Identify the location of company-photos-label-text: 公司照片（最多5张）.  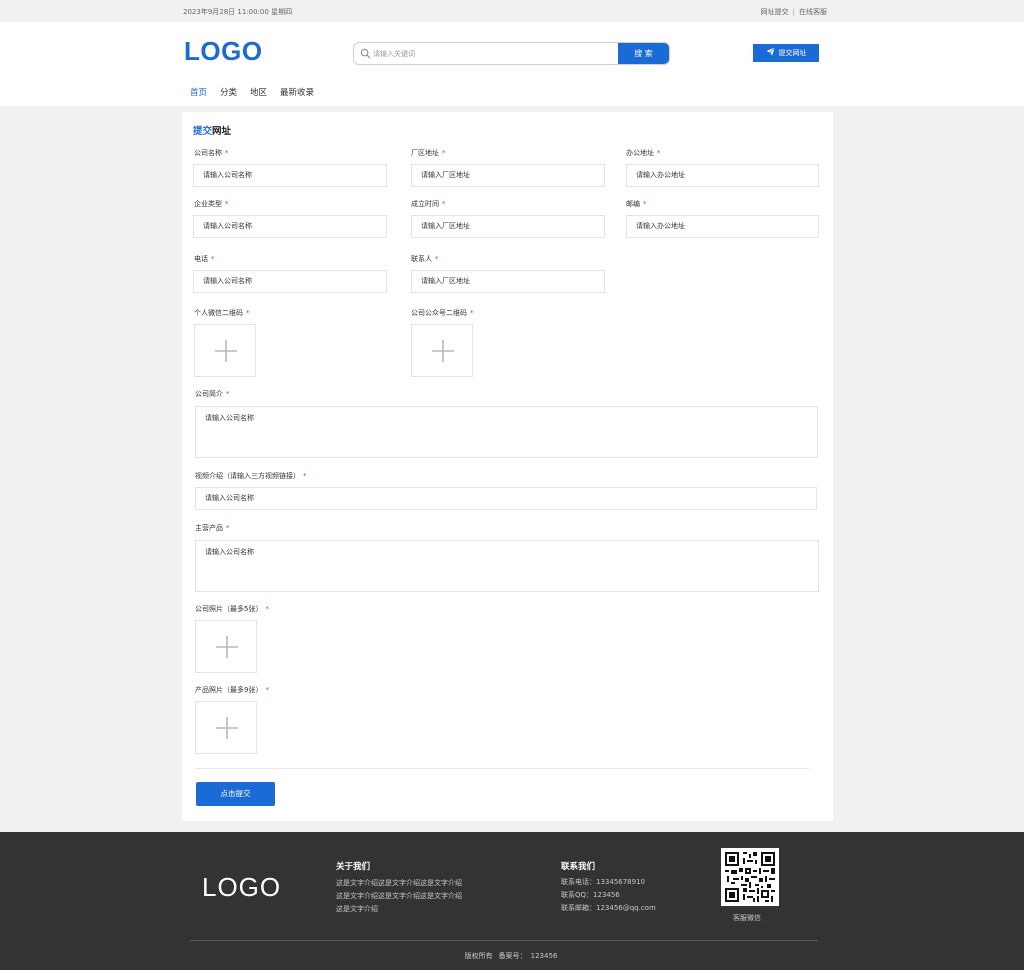
(229, 609).